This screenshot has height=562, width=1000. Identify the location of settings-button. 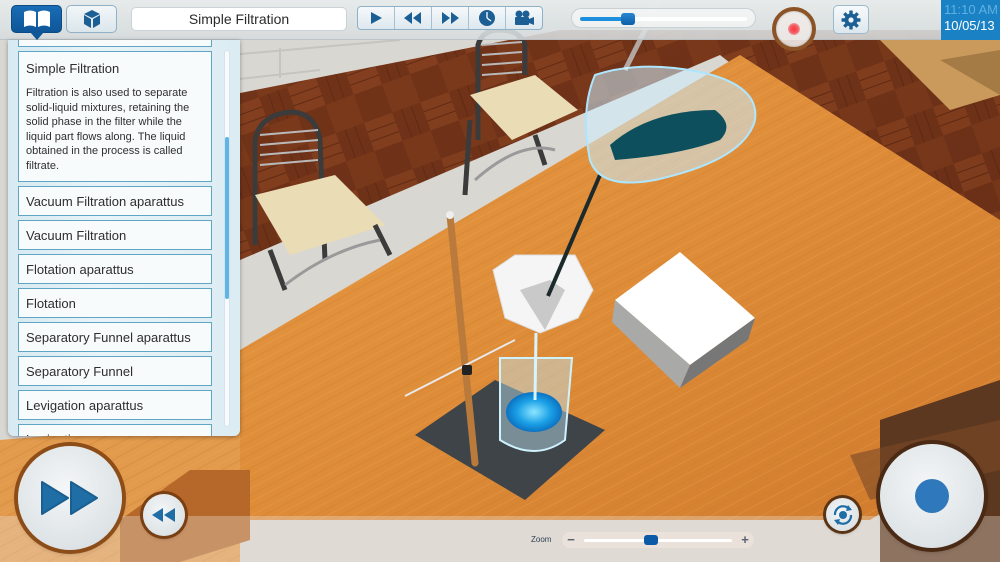
(851, 19).